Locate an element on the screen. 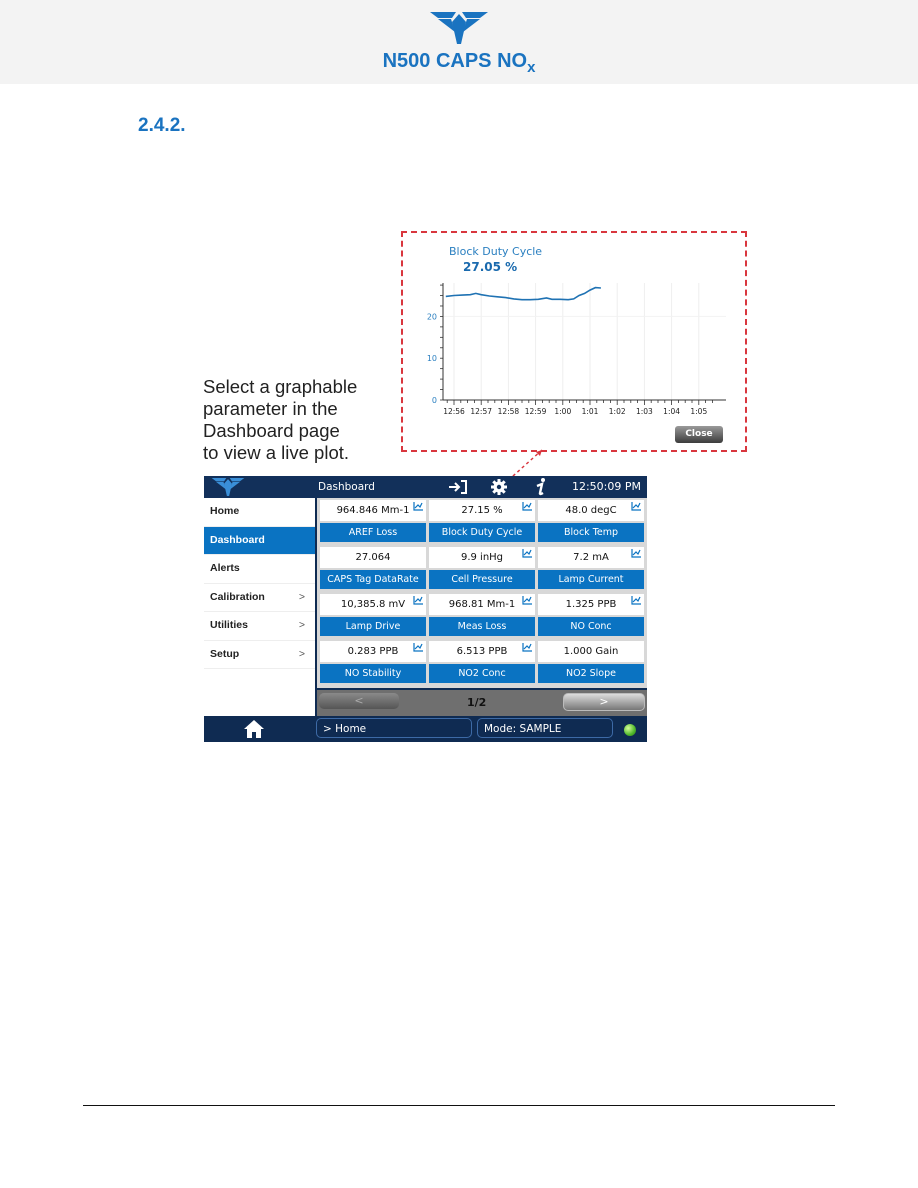 The image size is (918, 1188). footer-rule is located at coordinates (459, 1105).